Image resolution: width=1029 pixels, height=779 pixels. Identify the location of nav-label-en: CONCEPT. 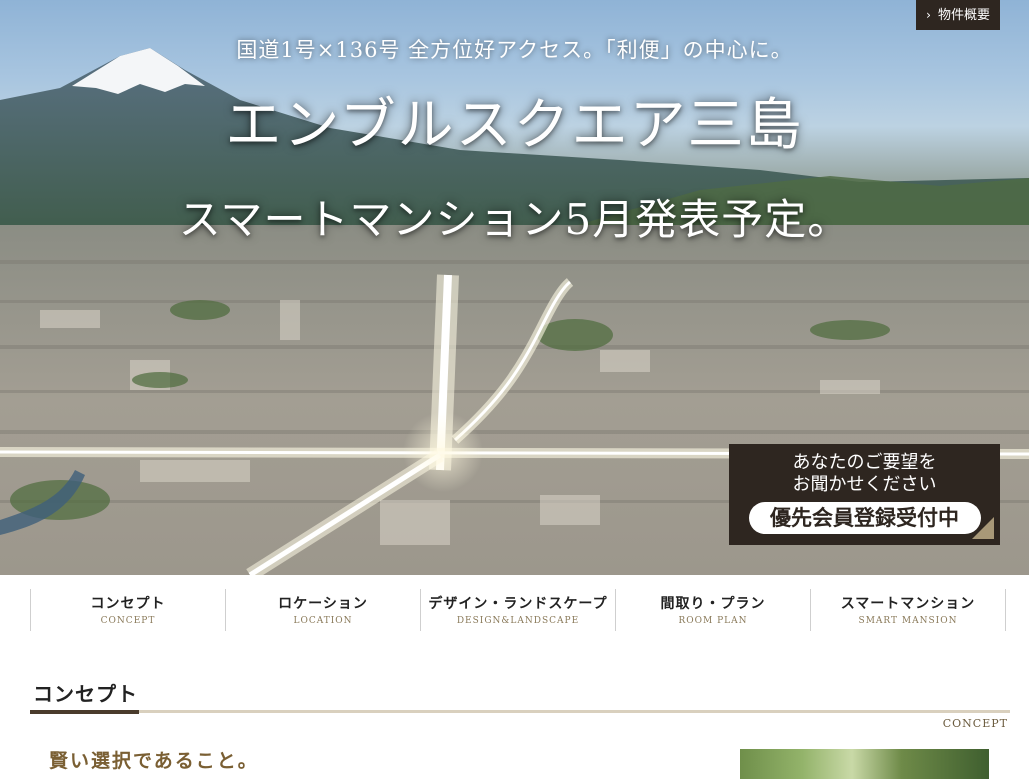
(128, 621).